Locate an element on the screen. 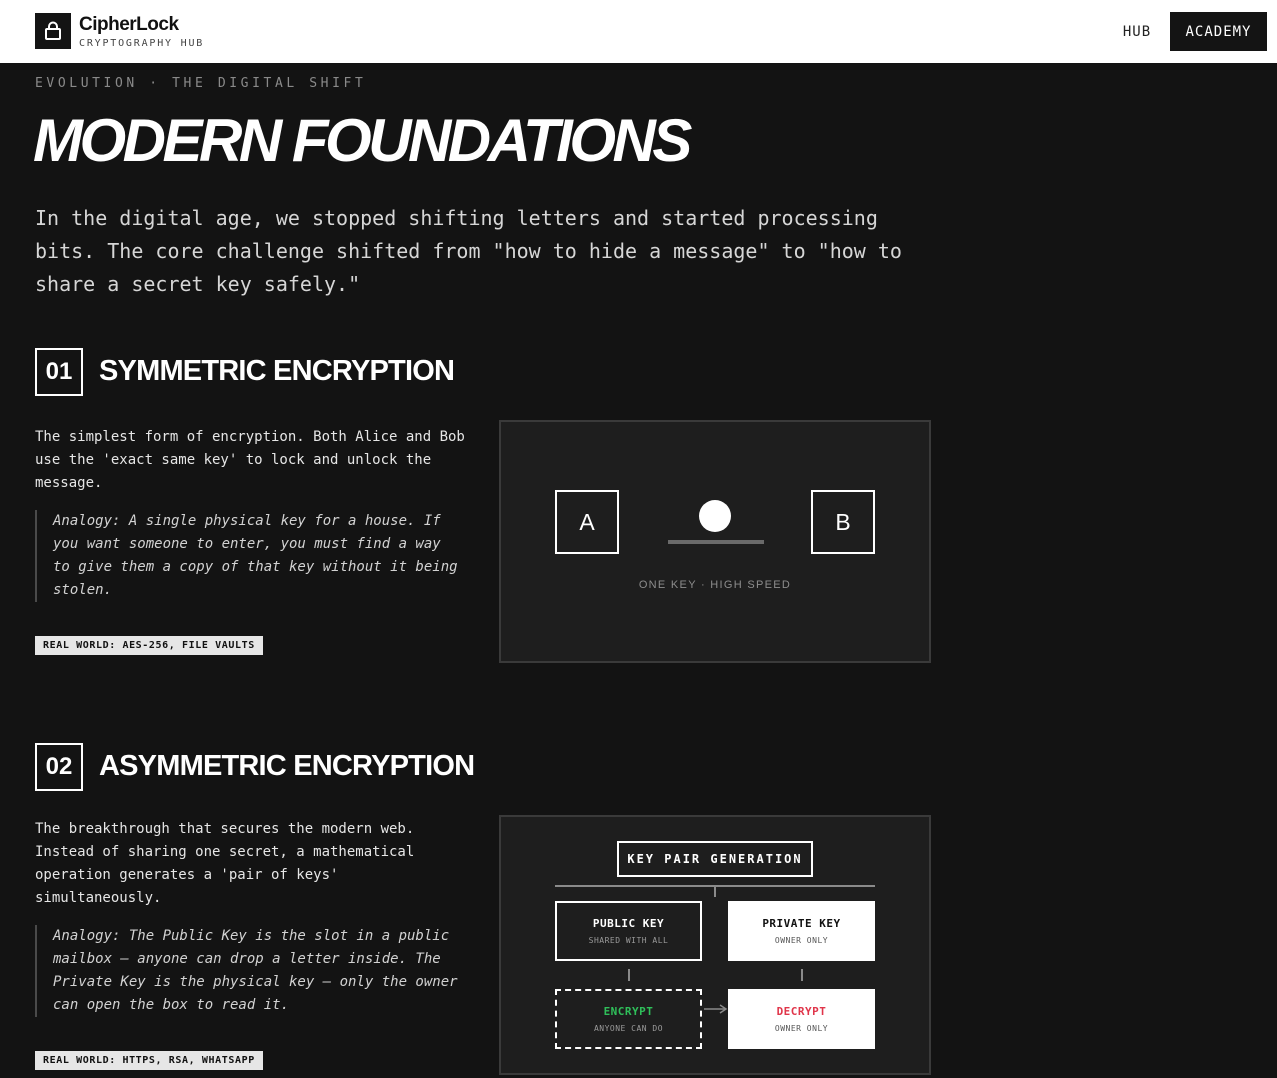 The image size is (1277, 1078). connector-tick is located at coordinates (715, 892).